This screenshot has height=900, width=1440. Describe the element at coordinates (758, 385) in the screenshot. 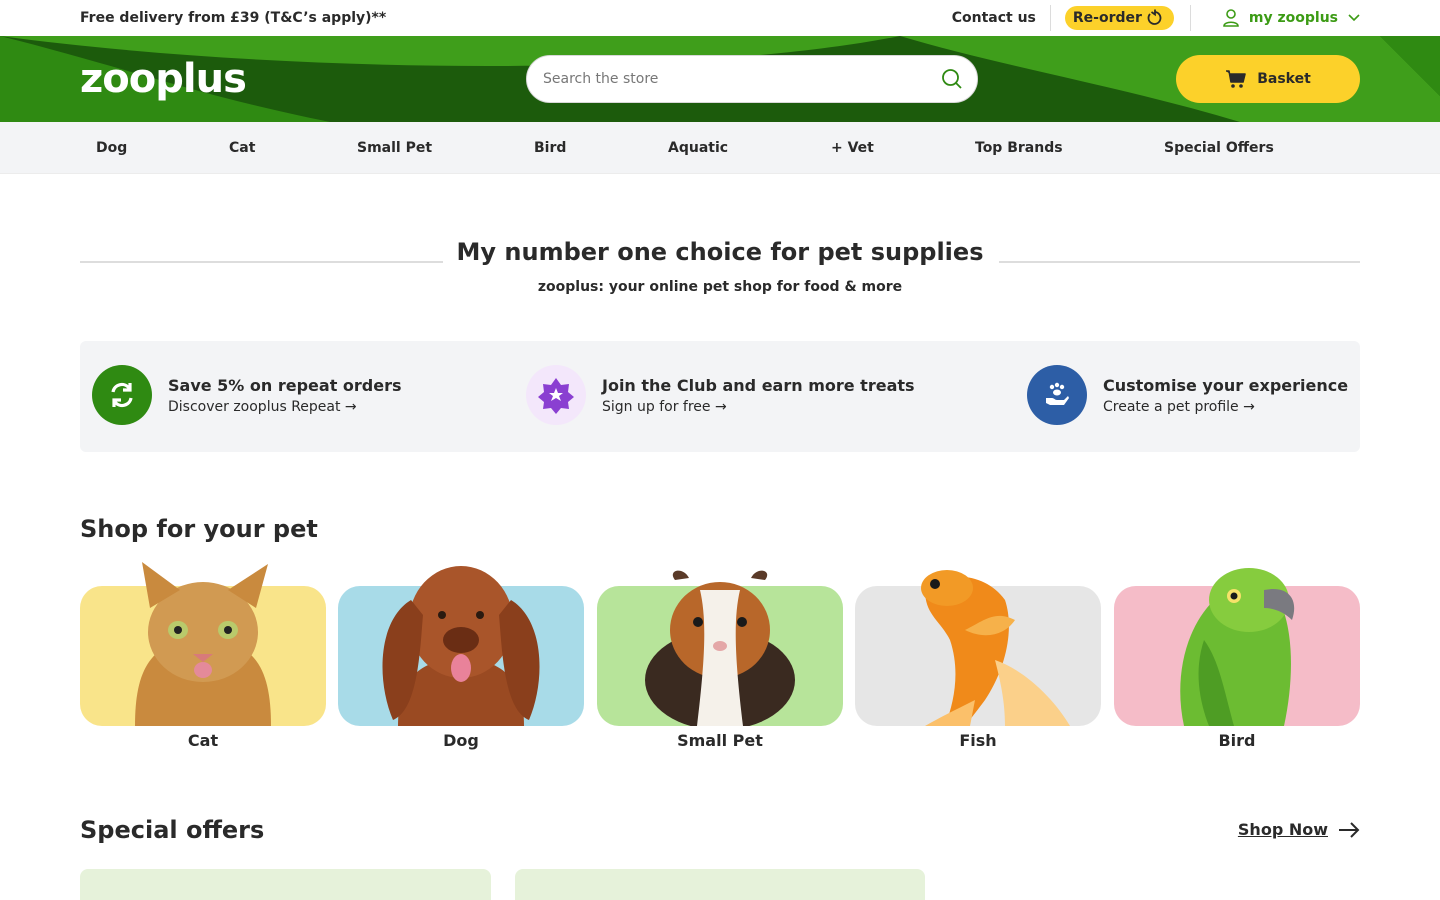

I see `benefit-title: Join the Club and earn more treats` at that location.